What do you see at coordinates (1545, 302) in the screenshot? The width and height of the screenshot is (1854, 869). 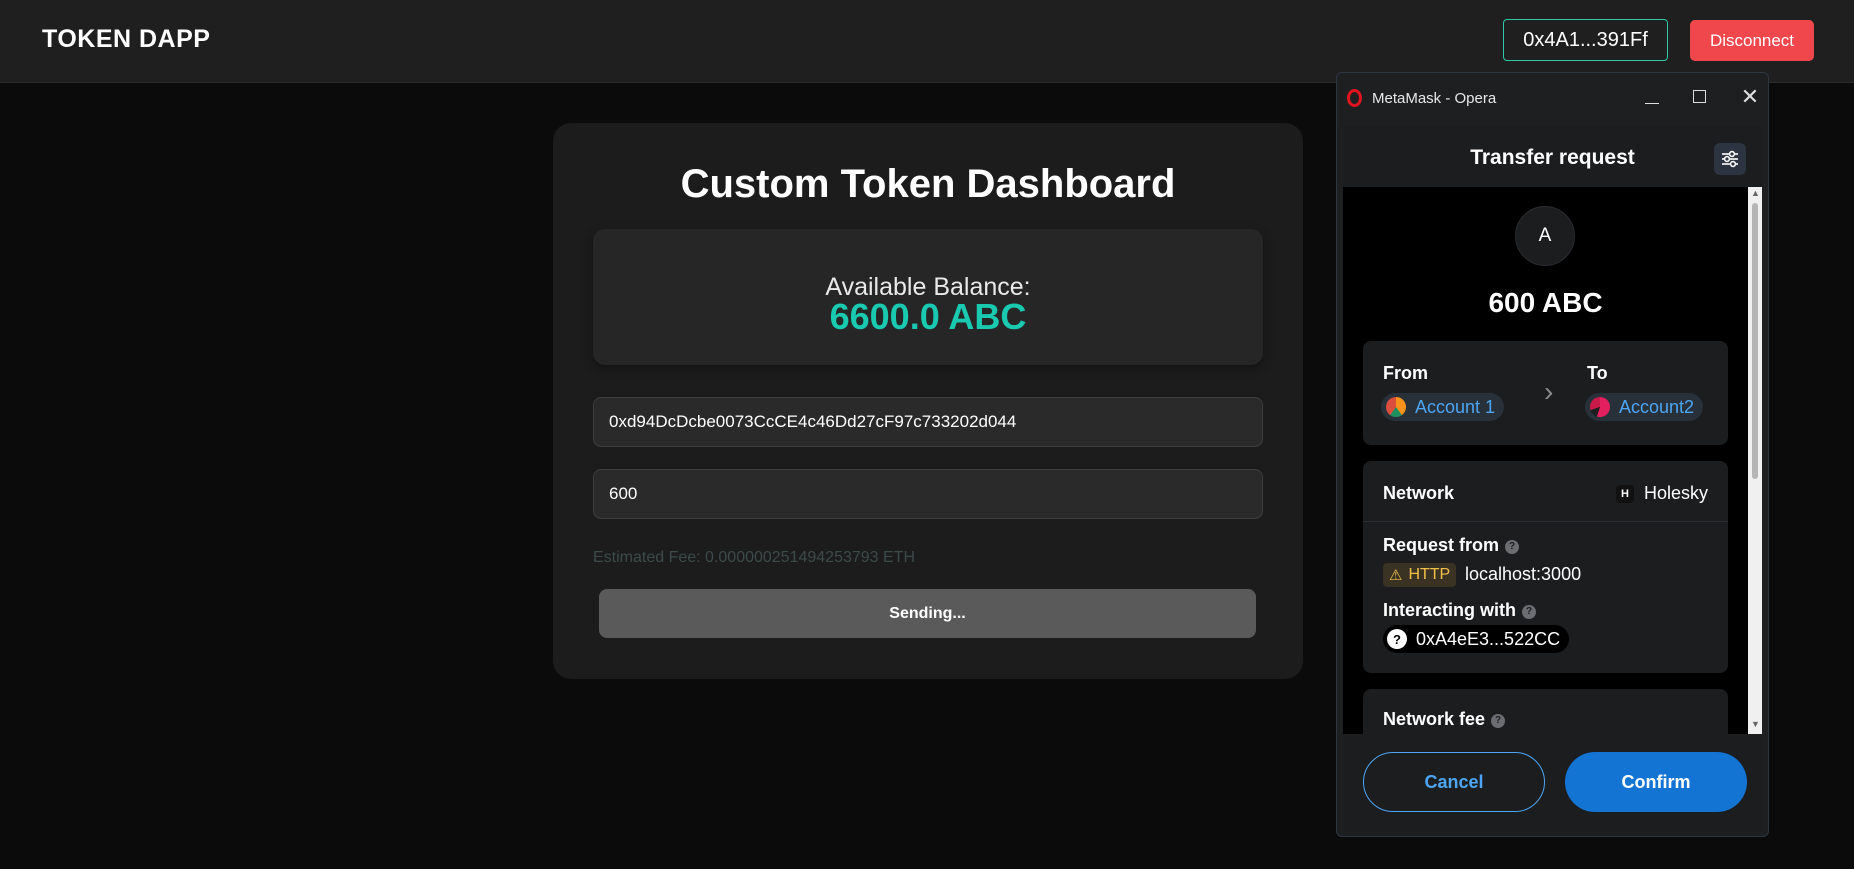 I see `transfer-amount: 600 ABC` at bounding box center [1545, 302].